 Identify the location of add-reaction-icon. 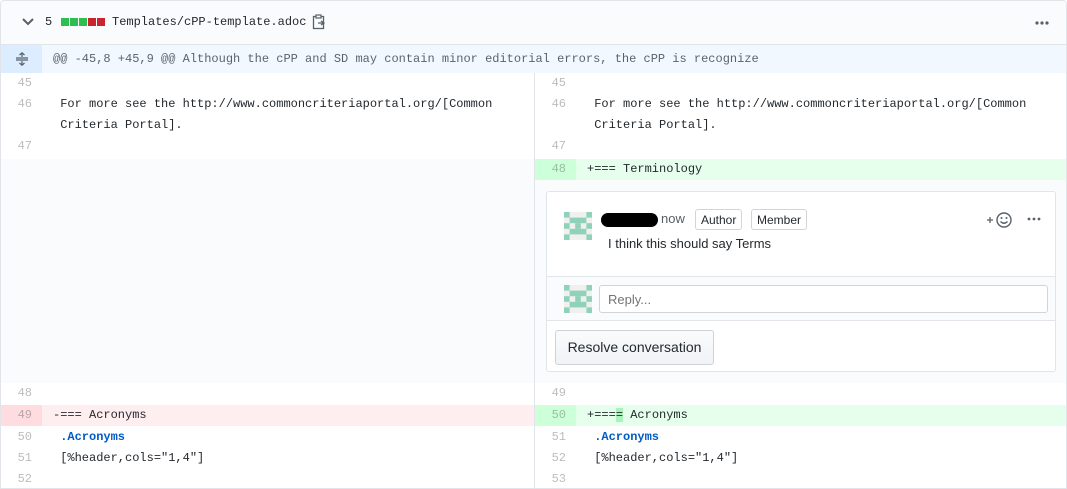
(1000, 220).